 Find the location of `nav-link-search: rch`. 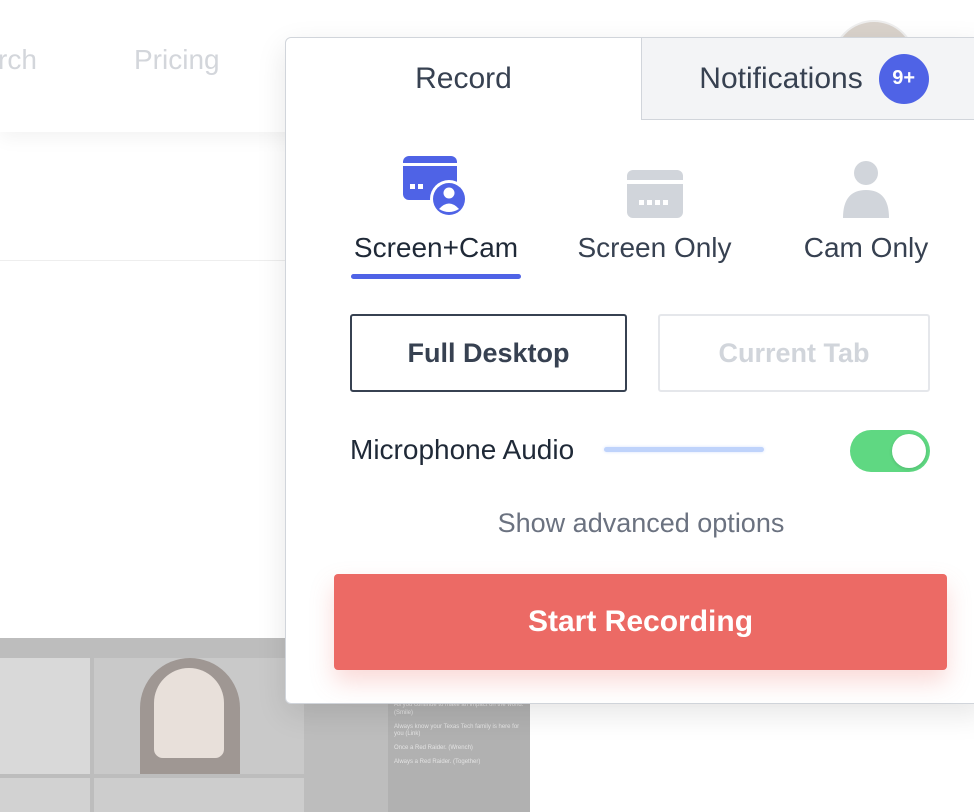

nav-link-search: rch is located at coordinates (18, 60).